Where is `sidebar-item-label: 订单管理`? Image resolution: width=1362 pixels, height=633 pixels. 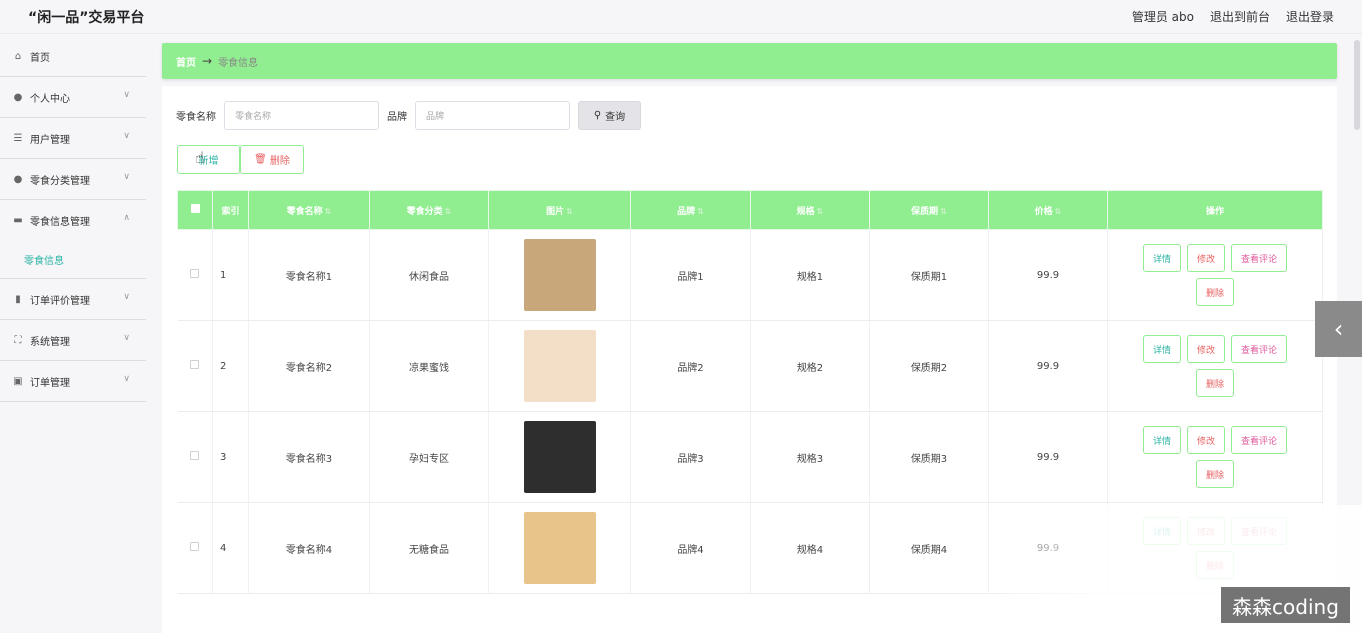
sidebar-item-label: 订单管理 is located at coordinates (50, 383).